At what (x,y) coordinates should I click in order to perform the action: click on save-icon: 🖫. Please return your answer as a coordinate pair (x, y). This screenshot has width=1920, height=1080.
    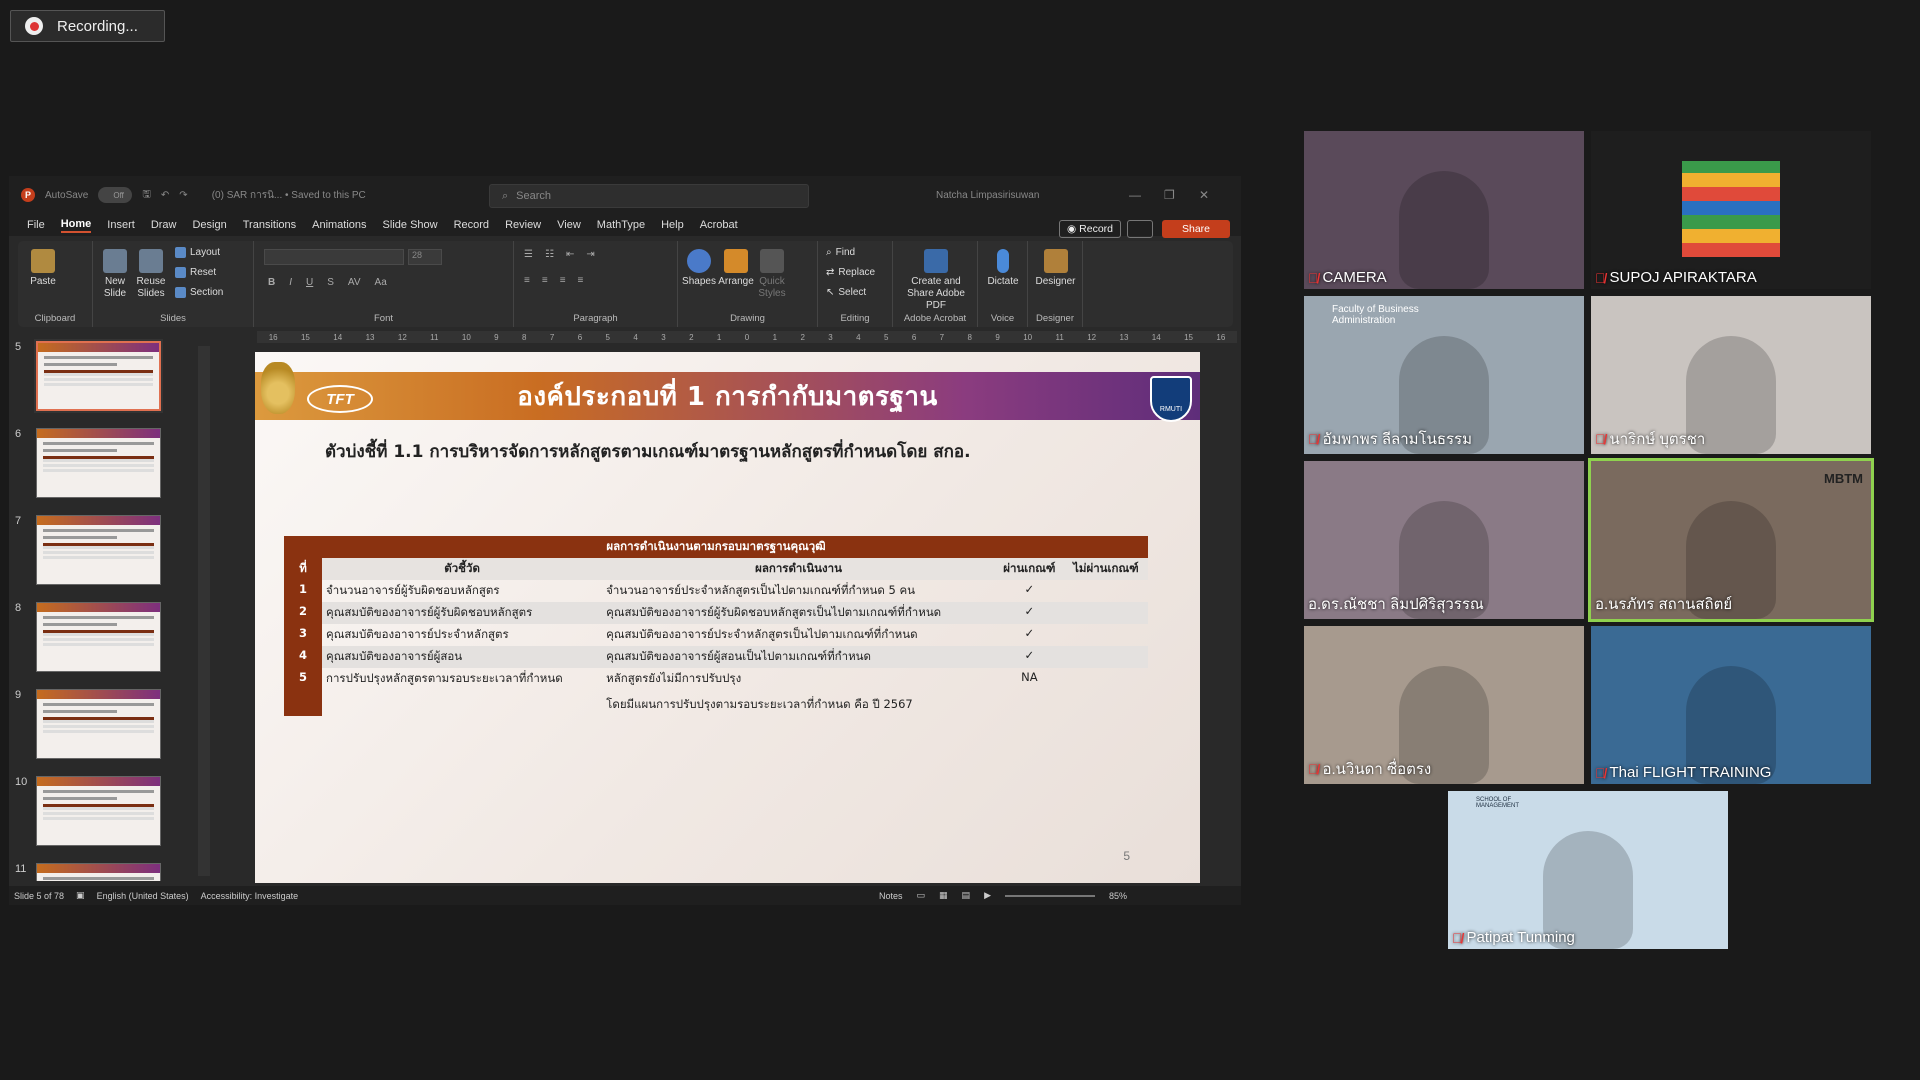
    Looking at the image, I should click on (146, 195).